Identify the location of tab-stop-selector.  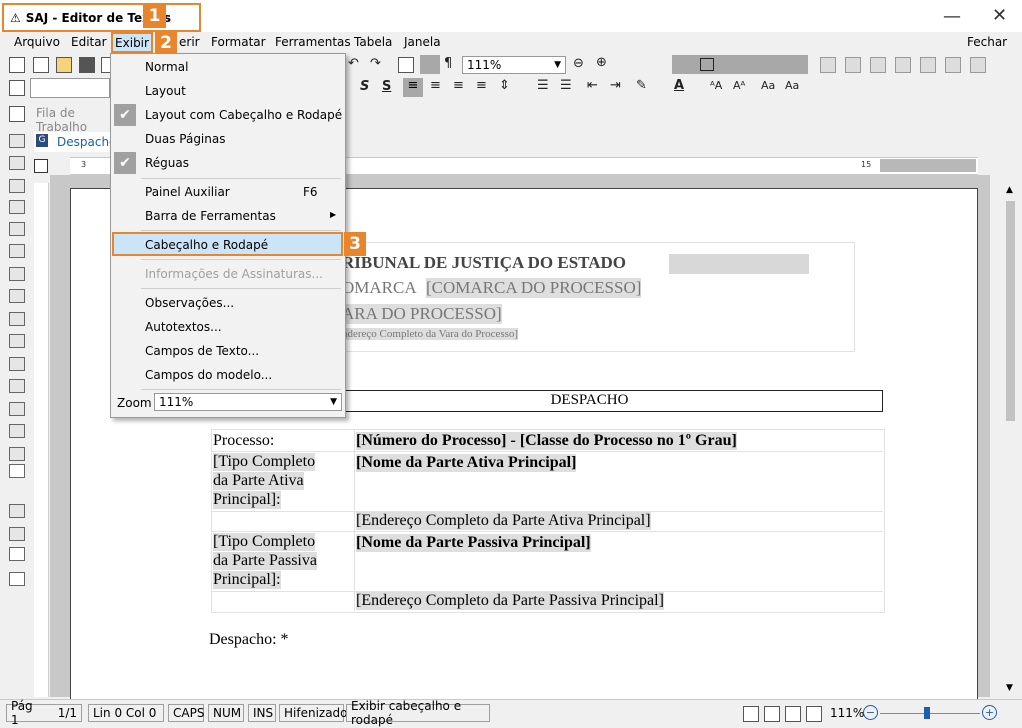
(41, 166).